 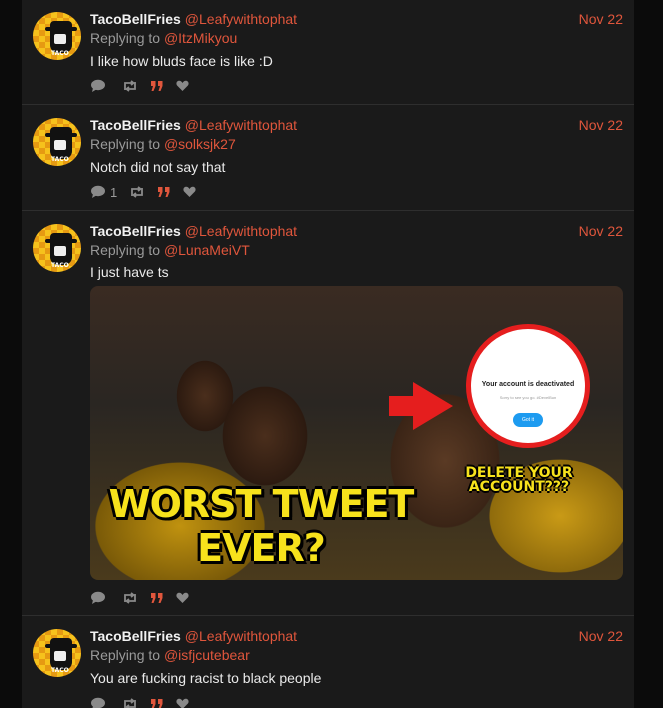 I want to click on reply-button: 1, so click(x=103, y=192).